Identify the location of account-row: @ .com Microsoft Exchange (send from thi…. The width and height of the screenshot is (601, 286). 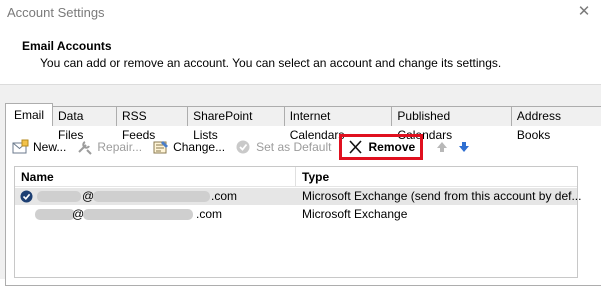
(298, 196).